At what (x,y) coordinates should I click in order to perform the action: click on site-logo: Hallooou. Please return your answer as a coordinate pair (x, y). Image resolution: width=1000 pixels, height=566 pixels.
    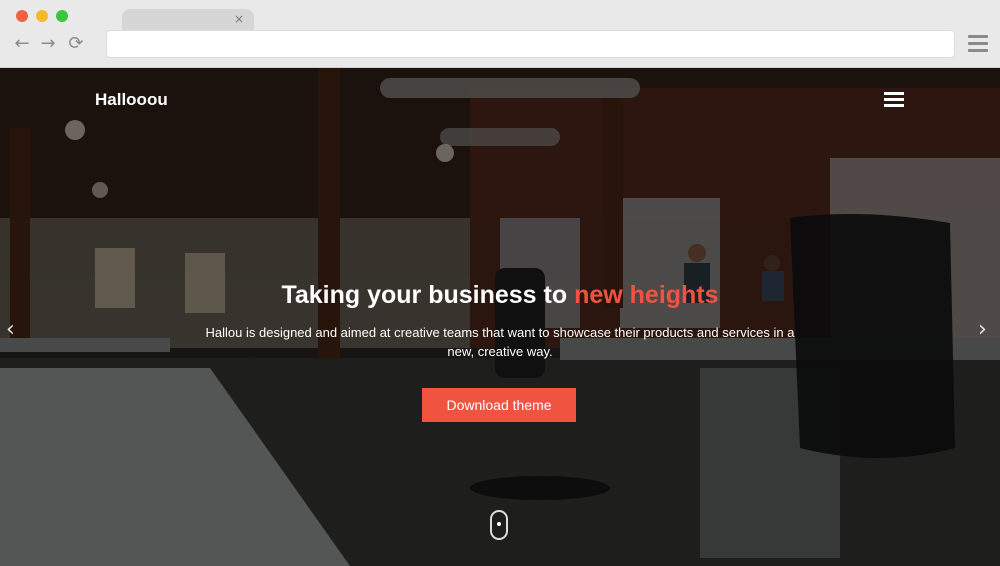
    Looking at the image, I should click on (131, 100).